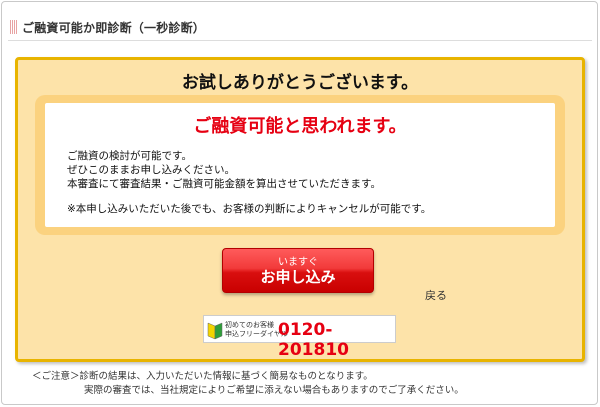 This screenshot has width=600, height=407. What do you see at coordinates (436, 295) in the screenshot?
I see `back-link: 戻る` at bounding box center [436, 295].